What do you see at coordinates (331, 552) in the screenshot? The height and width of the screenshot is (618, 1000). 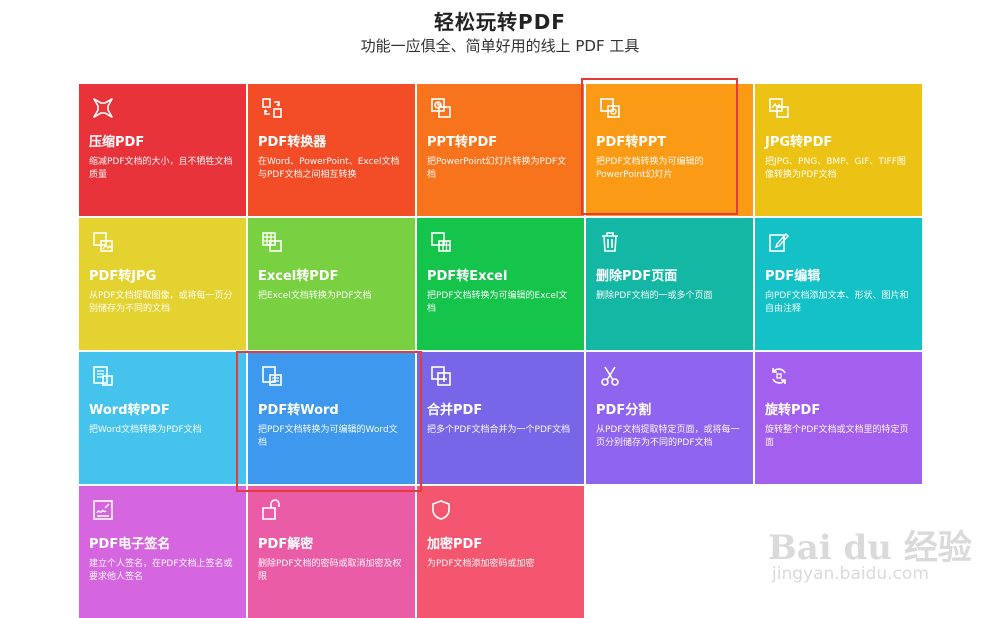 I see `tool-tile-unlock: PDF解密删除PDF文档的密码或取消加密及权限` at bounding box center [331, 552].